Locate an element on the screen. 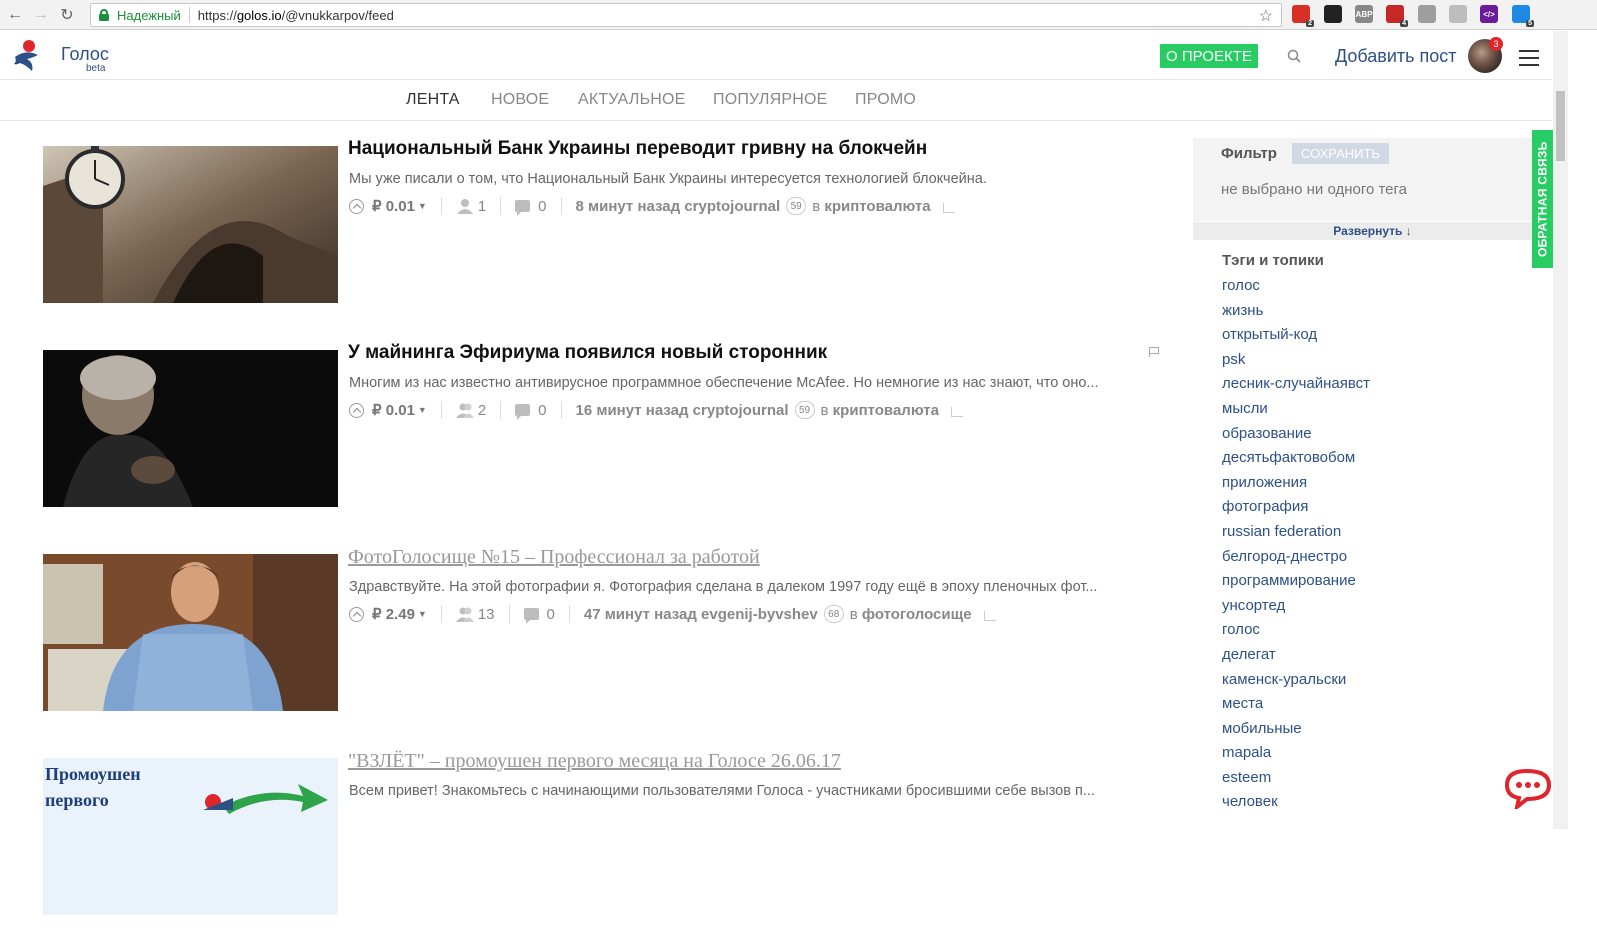 The image size is (1597, 943). tag-link: мысли is located at coordinates (1296, 412).